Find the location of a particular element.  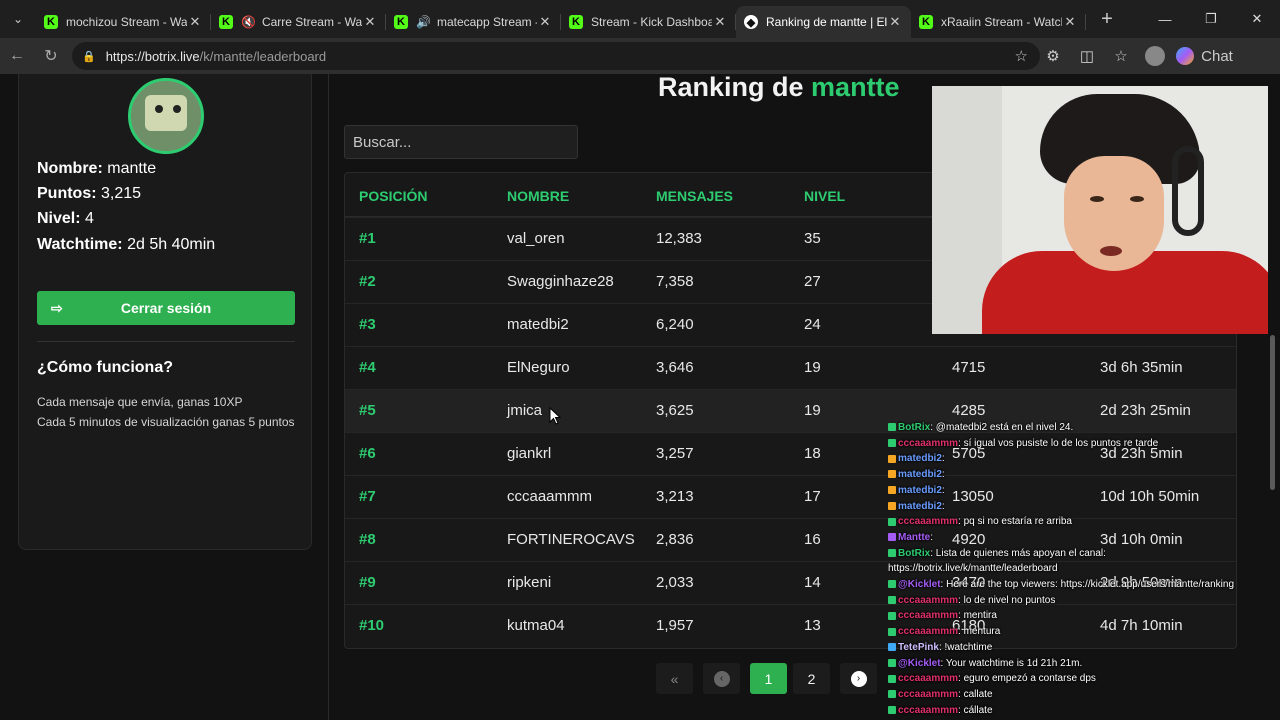

header-name: NOMBRE is located at coordinates (538, 196).